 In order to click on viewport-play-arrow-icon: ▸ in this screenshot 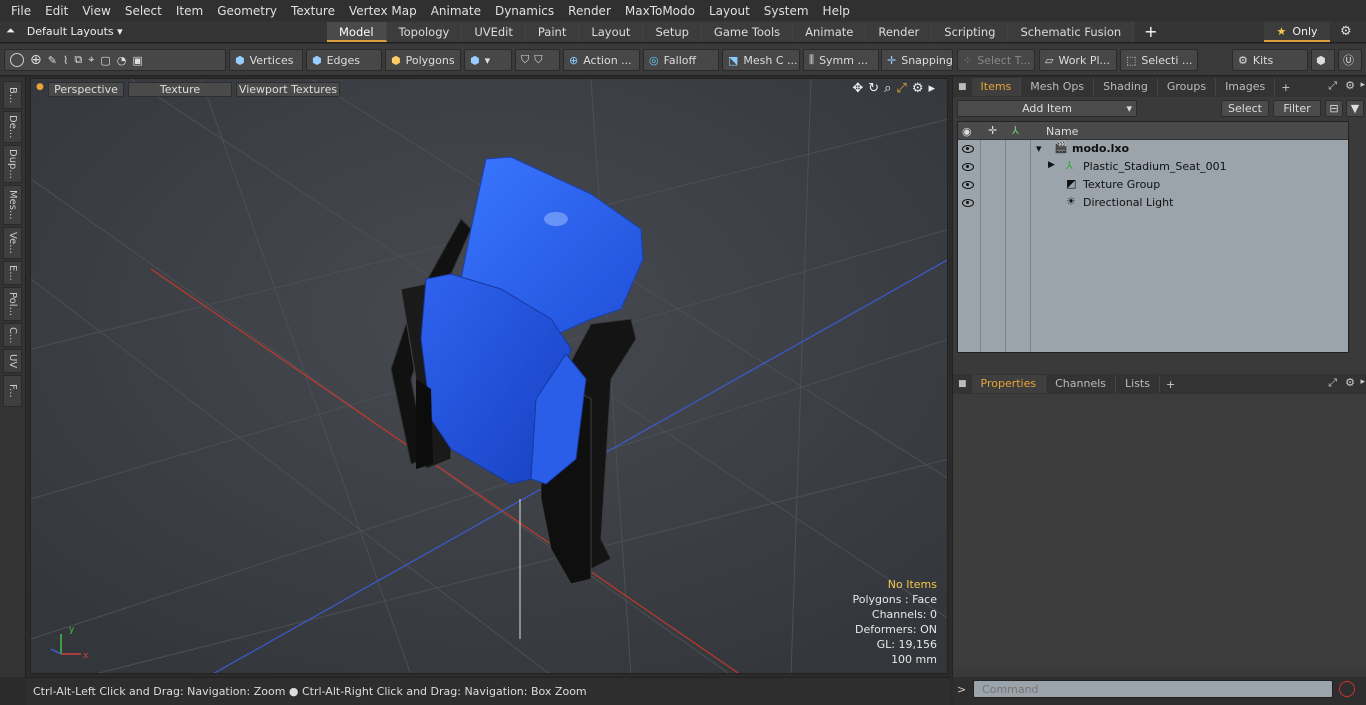, I will do `click(931, 88)`.